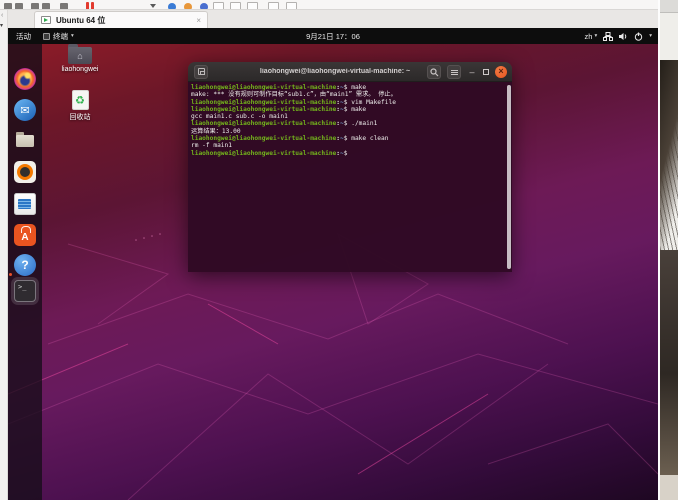 Image resolution: width=678 pixels, height=500 pixels. Describe the element at coordinates (25, 265) in the screenshot. I see `dock-item-help-icon` at that location.